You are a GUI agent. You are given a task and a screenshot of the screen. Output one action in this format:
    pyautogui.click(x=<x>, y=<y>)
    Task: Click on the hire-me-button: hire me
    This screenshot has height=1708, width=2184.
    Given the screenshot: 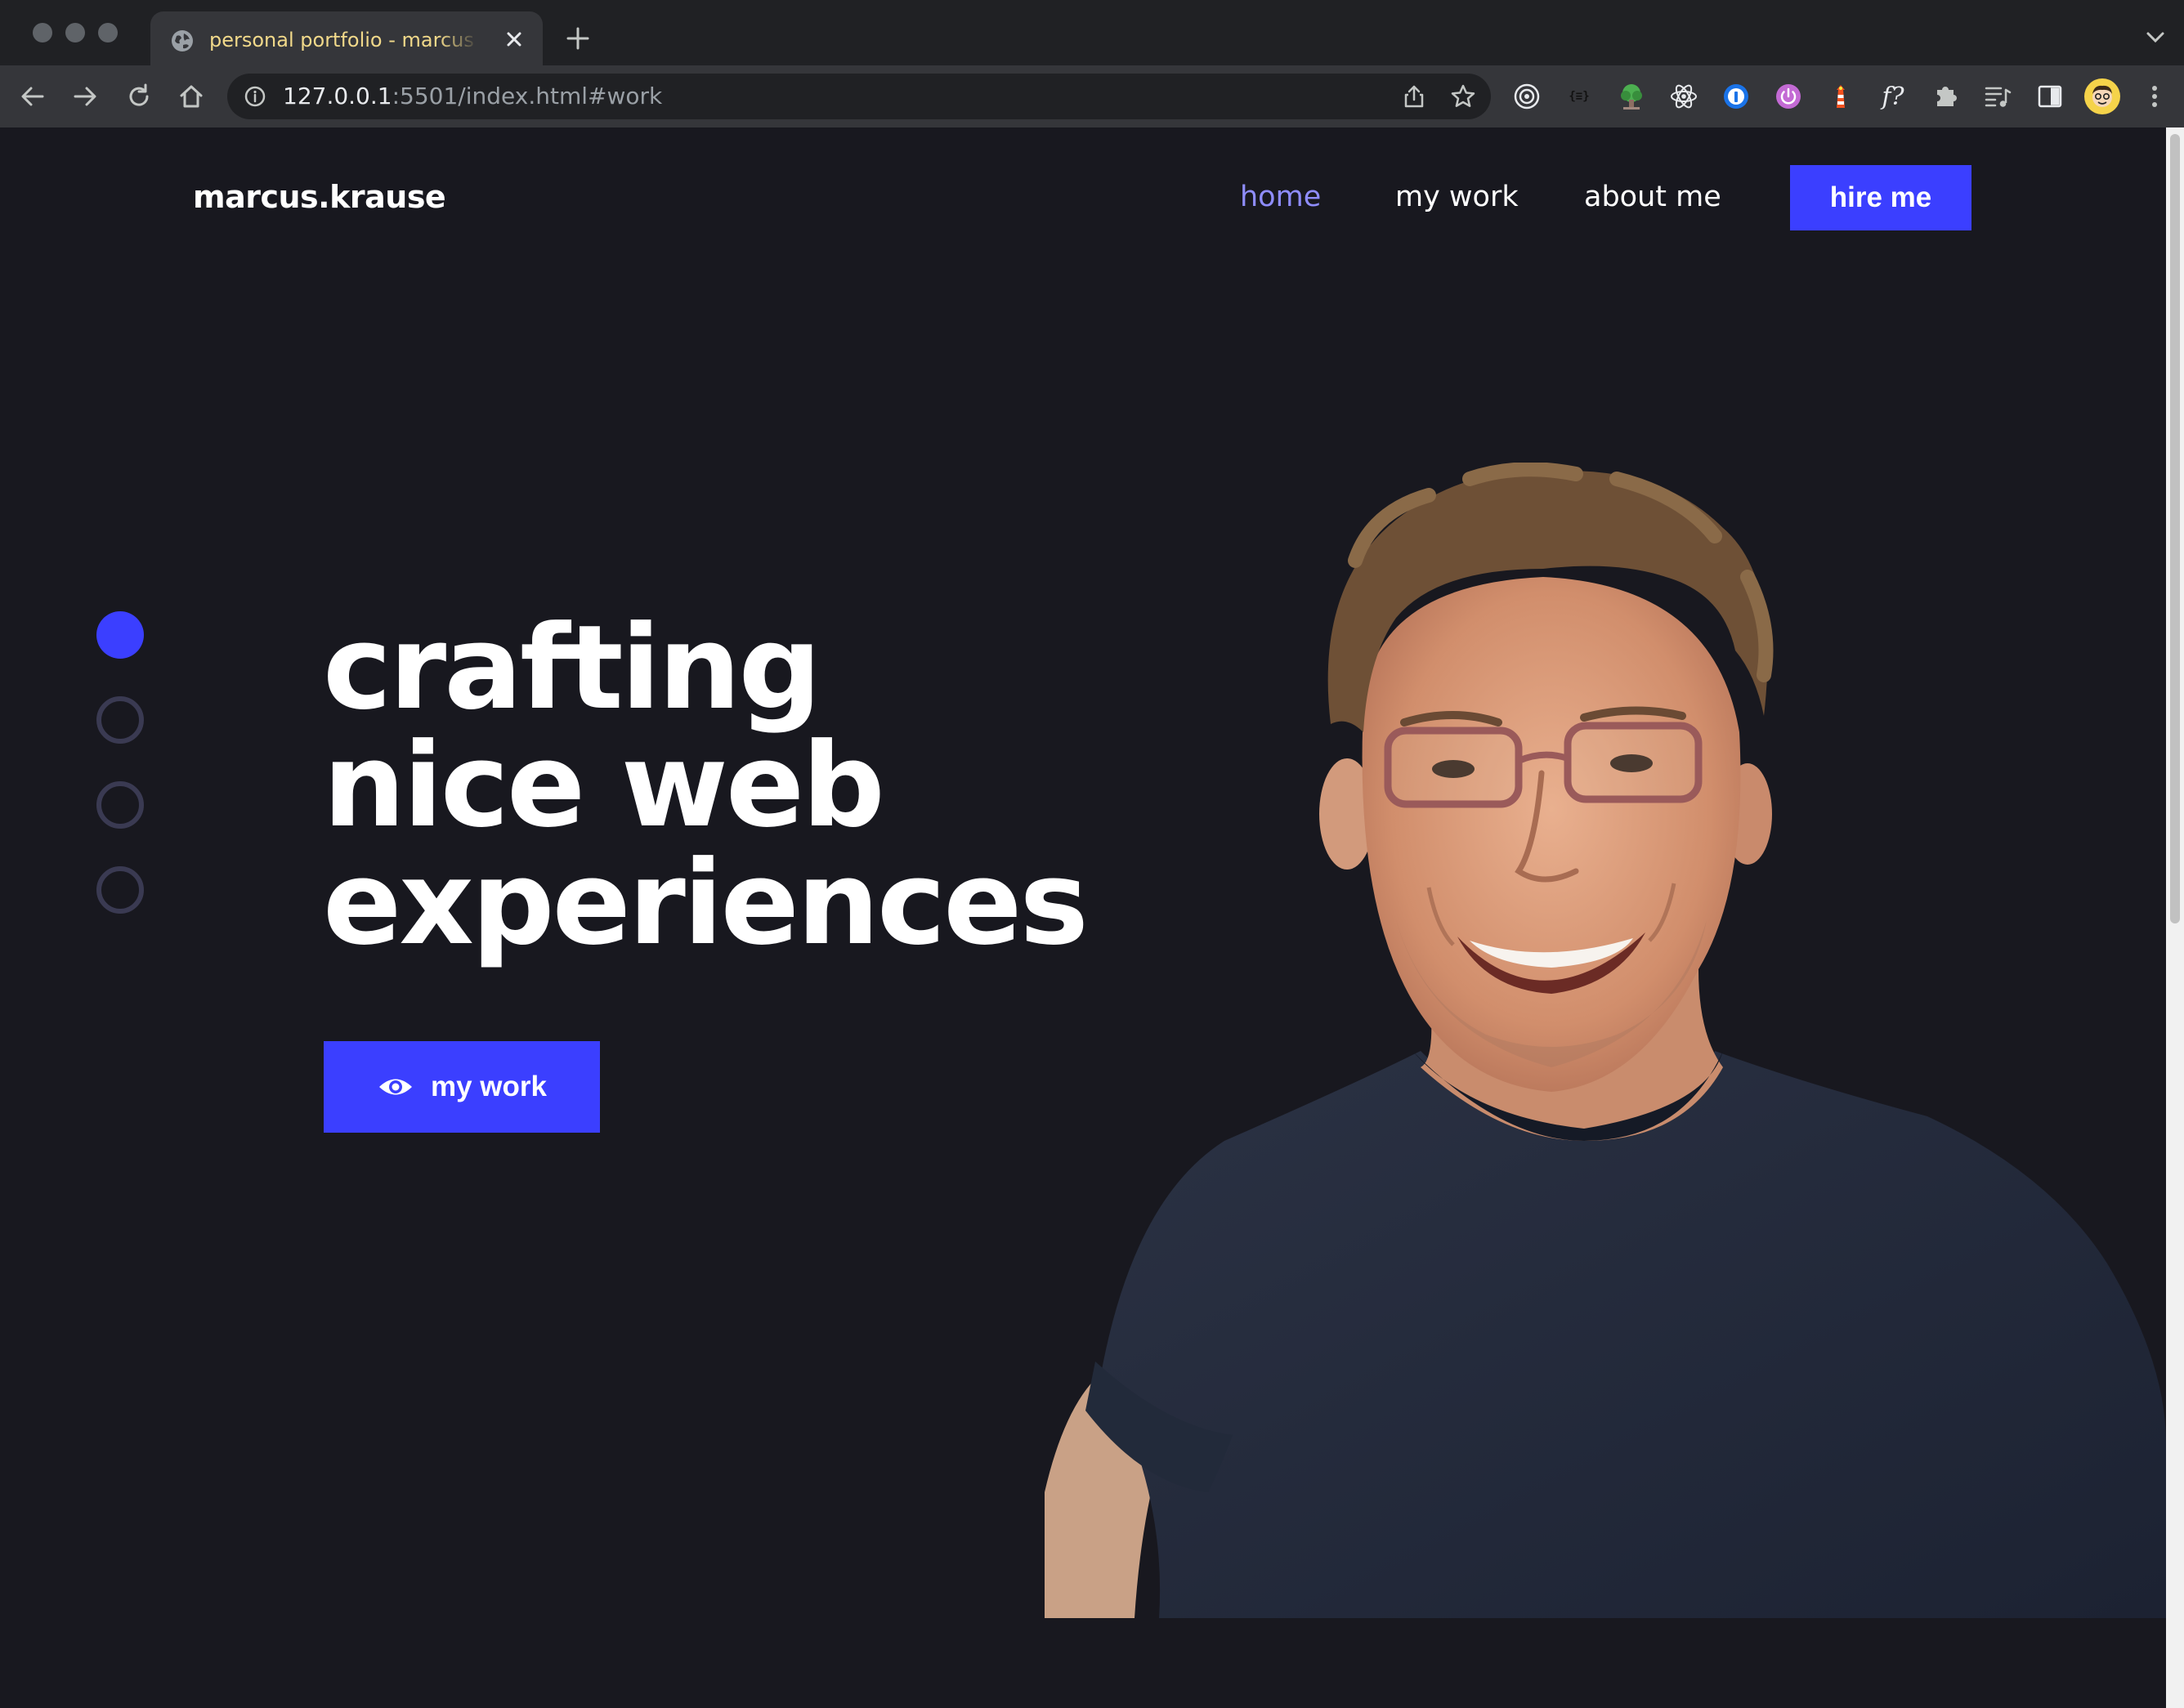 What is the action you would take?
    pyautogui.click(x=1880, y=197)
    